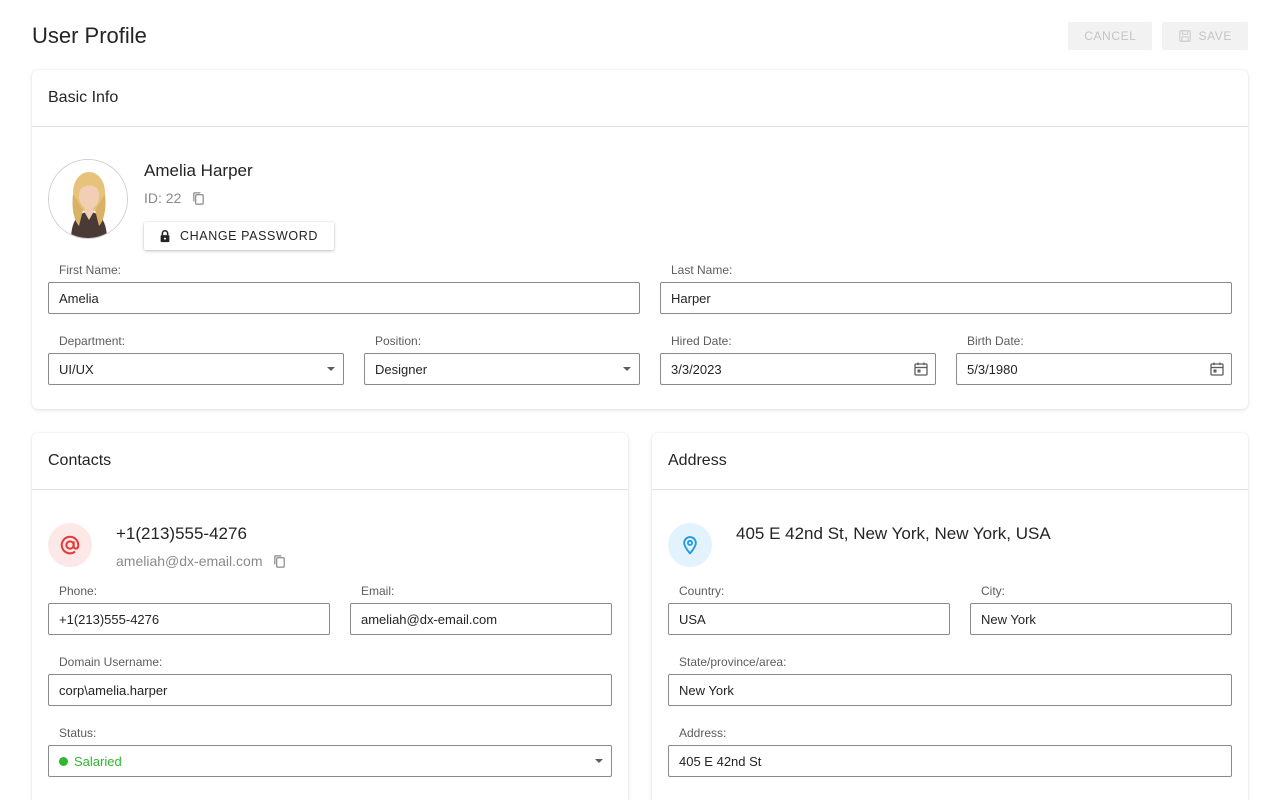 This screenshot has width=1280, height=800. I want to click on department-field: Department: UI/UX, so click(196, 359).